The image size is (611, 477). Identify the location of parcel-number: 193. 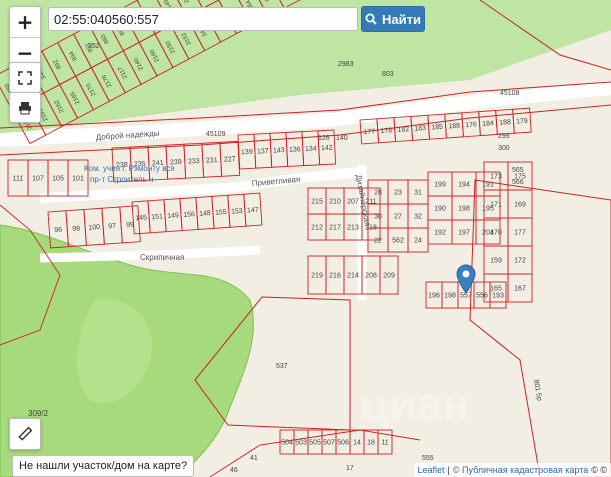
(498, 296).